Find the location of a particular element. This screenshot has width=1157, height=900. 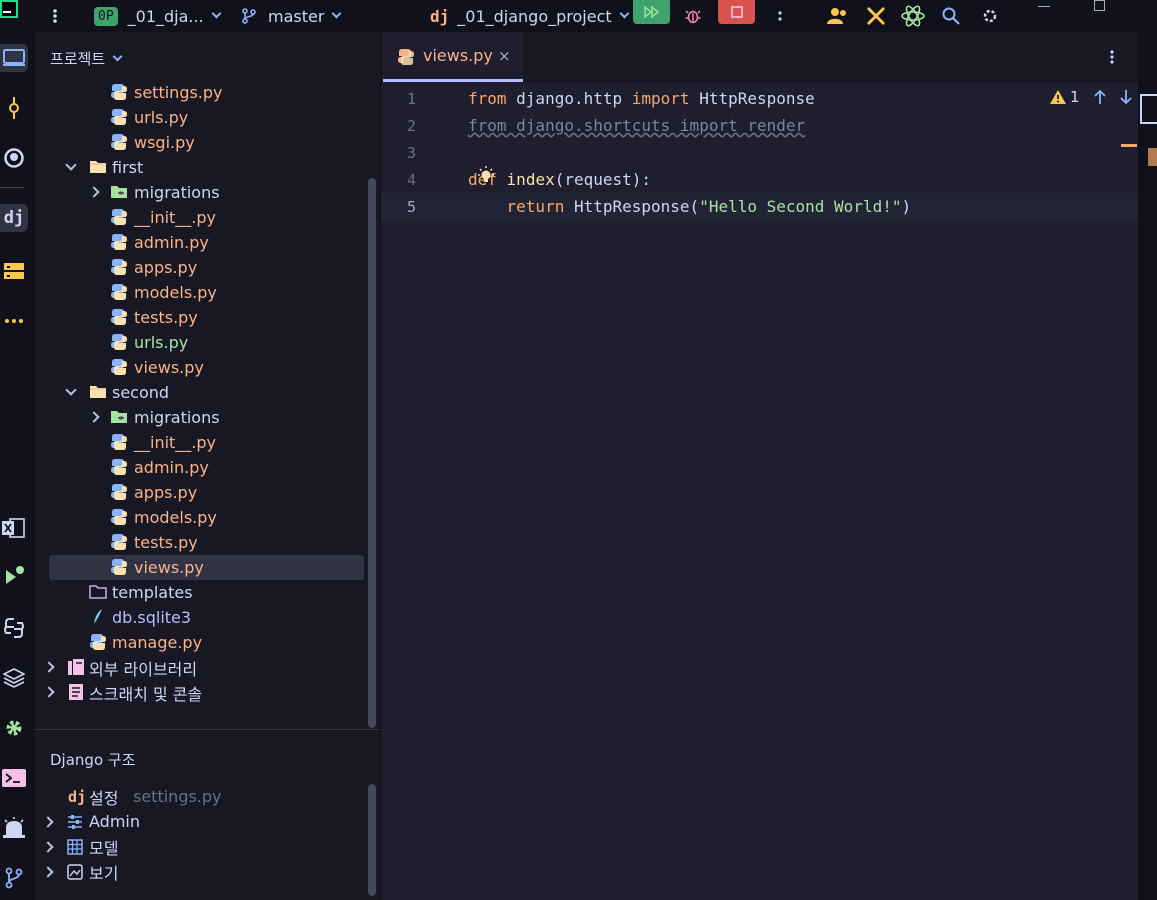

database-tool-button is located at coordinates (14, 271).